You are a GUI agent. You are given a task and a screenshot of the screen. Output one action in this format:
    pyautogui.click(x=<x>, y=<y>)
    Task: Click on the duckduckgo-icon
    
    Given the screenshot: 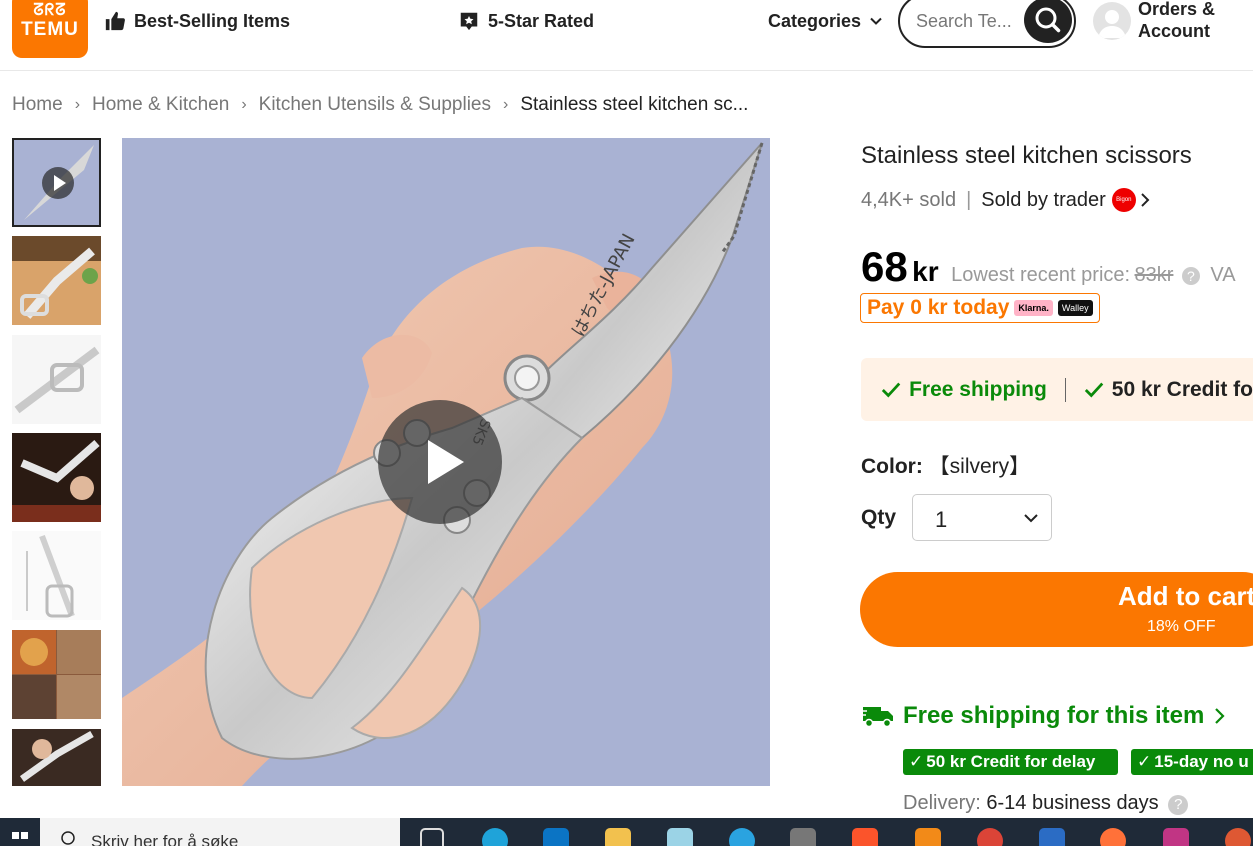 What is the action you would take?
    pyautogui.click(x=1238, y=837)
    